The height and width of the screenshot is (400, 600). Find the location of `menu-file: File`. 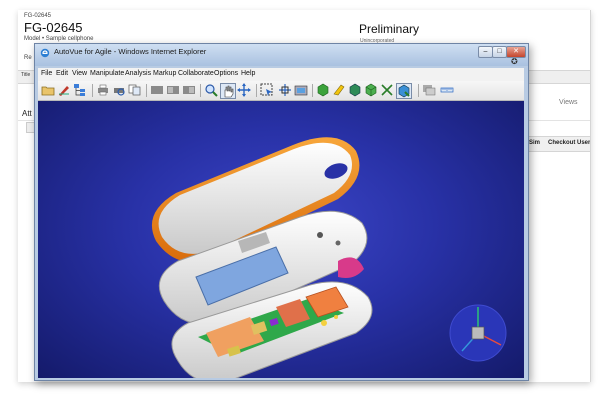

menu-file: File is located at coordinates (46, 73).